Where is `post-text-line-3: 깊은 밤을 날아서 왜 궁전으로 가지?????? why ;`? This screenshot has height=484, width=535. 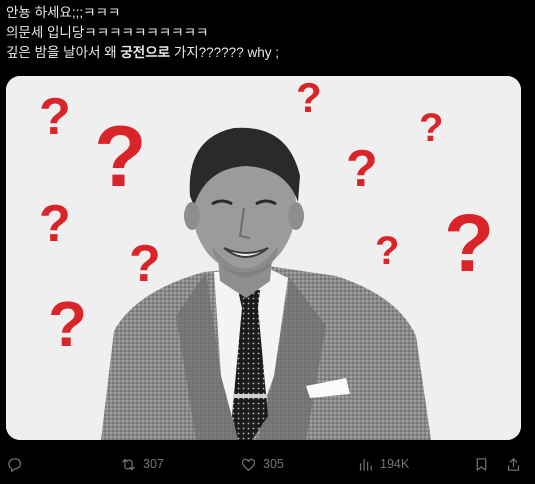
post-text-line-3: 깊은 밤을 날아서 왜 궁전으로 가지?????? why ; is located at coordinates (268, 53).